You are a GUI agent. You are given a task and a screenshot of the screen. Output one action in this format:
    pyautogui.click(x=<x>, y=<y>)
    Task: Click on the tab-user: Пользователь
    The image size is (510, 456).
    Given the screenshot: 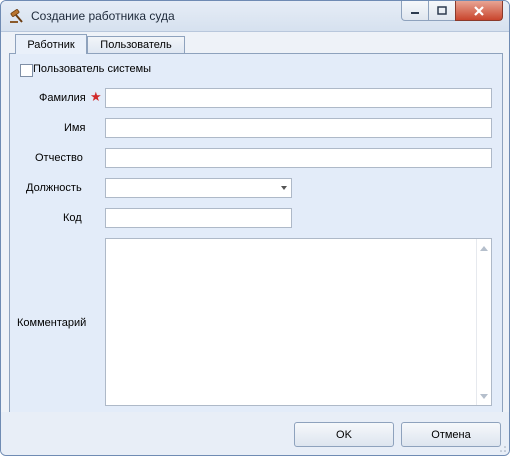 What is the action you would take?
    pyautogui.click(x=136, y=44)
    